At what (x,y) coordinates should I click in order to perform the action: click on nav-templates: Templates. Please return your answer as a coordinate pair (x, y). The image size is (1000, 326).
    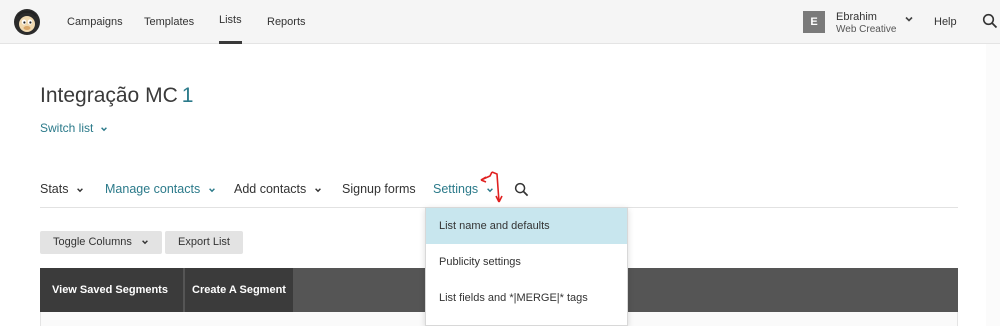
    Looking at the image, I should click on (169, 22).